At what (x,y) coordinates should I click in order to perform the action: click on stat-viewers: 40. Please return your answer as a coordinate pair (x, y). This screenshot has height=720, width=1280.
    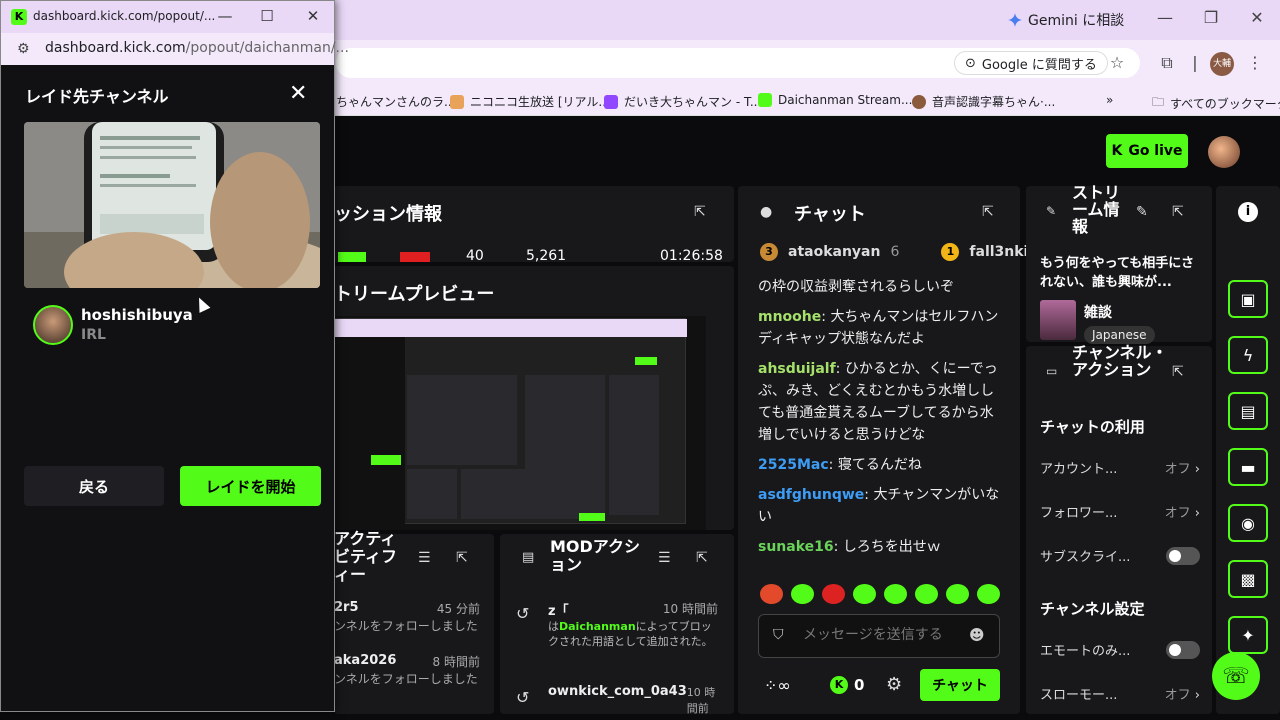
    Looking at the image, I should click on (475, 256).